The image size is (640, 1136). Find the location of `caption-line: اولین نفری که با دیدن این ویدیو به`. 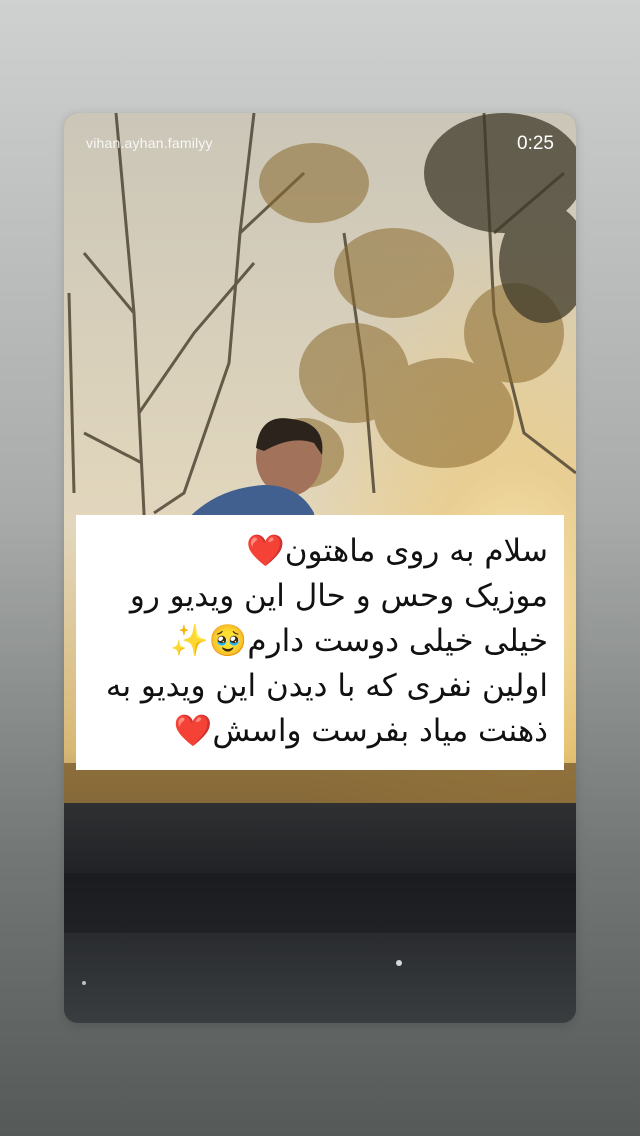

caption-line: اولین نفری که با دیدن این ویدیو به is located at coordinates (326, 686).